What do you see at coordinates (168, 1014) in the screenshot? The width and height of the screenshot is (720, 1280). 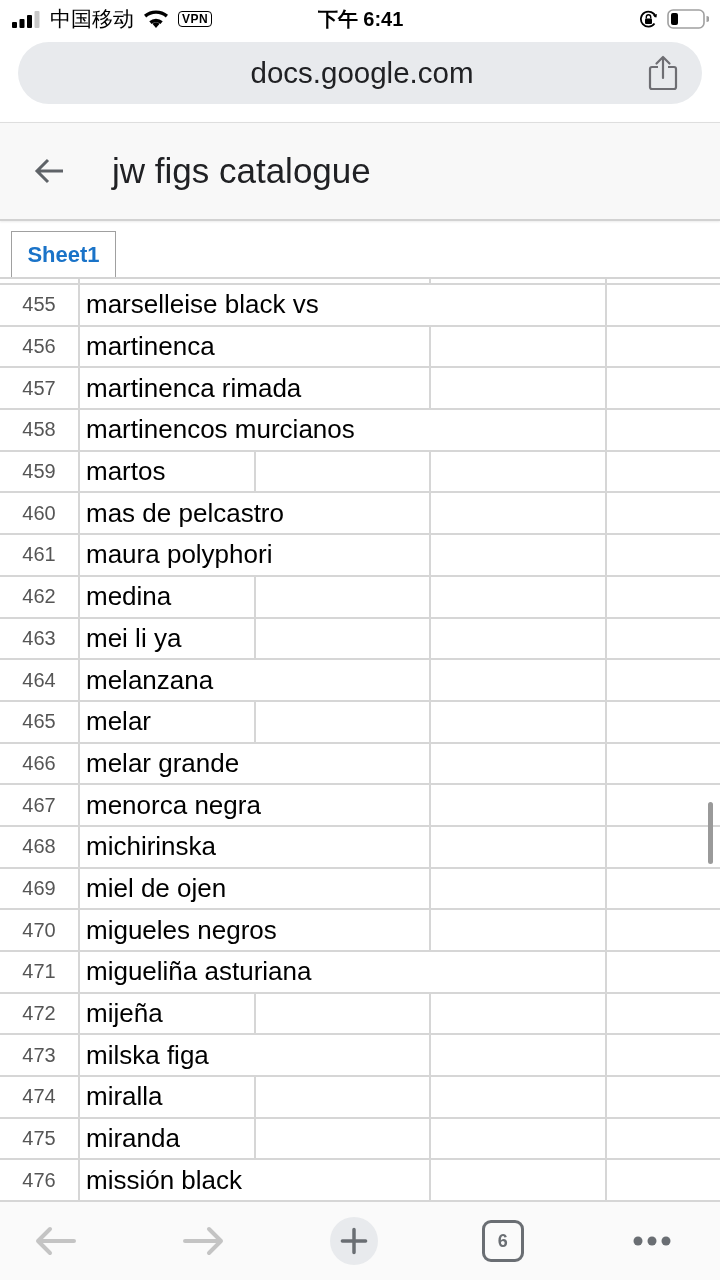 I see `table-cell: mijeña` at bounding box center [168, 1014].